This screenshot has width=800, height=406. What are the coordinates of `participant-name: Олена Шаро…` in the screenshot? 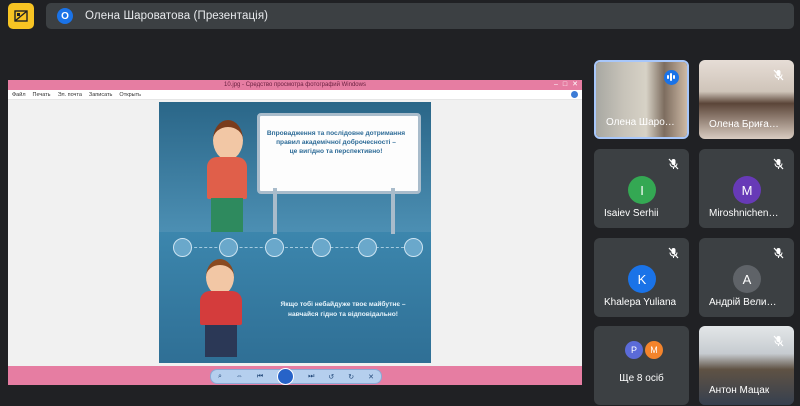 It's located at (640, 122).